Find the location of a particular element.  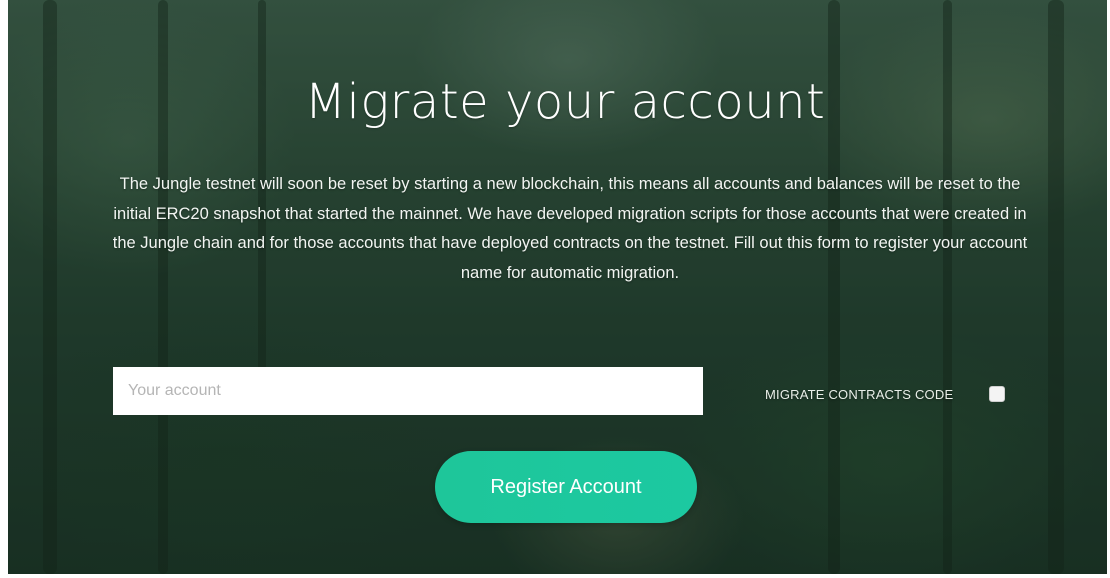

migrate-contracts-checkbox is located at coordinates (997, 394).